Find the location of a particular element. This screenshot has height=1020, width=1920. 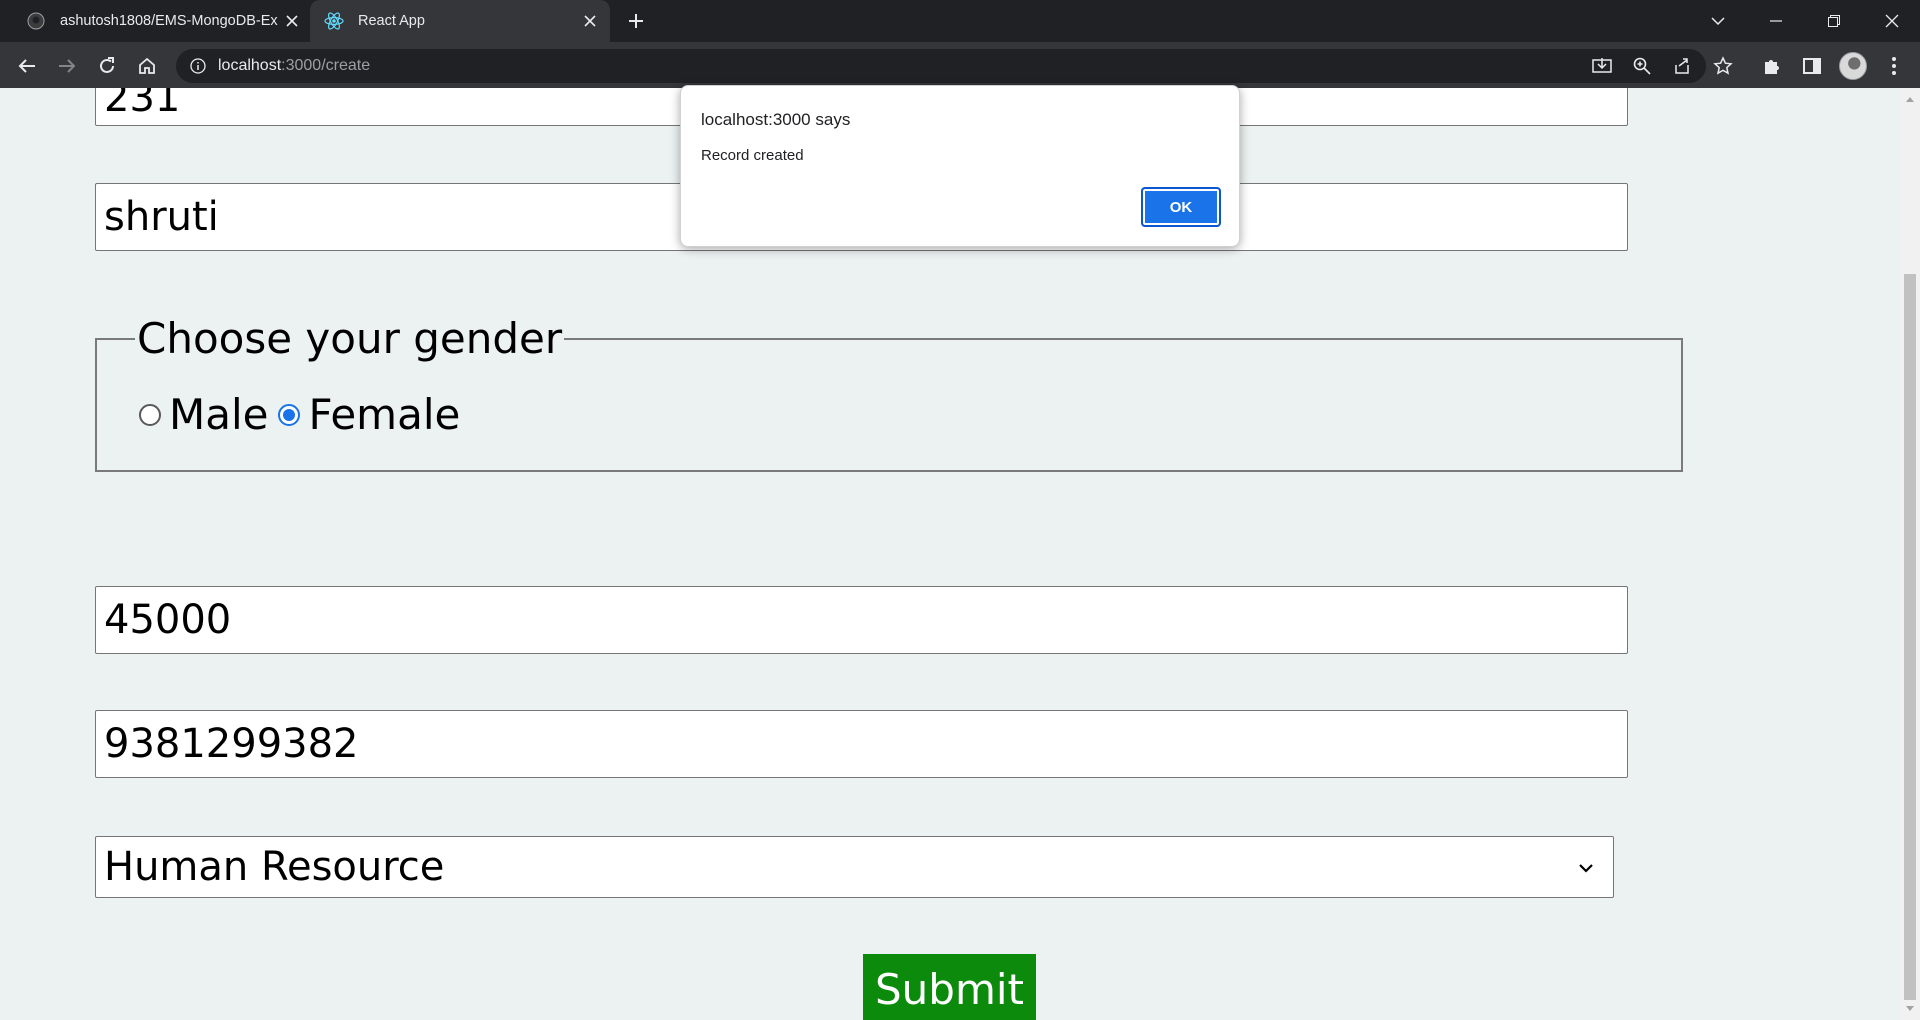

alert-dialog: localhost:3000 says Record created OK is located at coordinates (960, 166).